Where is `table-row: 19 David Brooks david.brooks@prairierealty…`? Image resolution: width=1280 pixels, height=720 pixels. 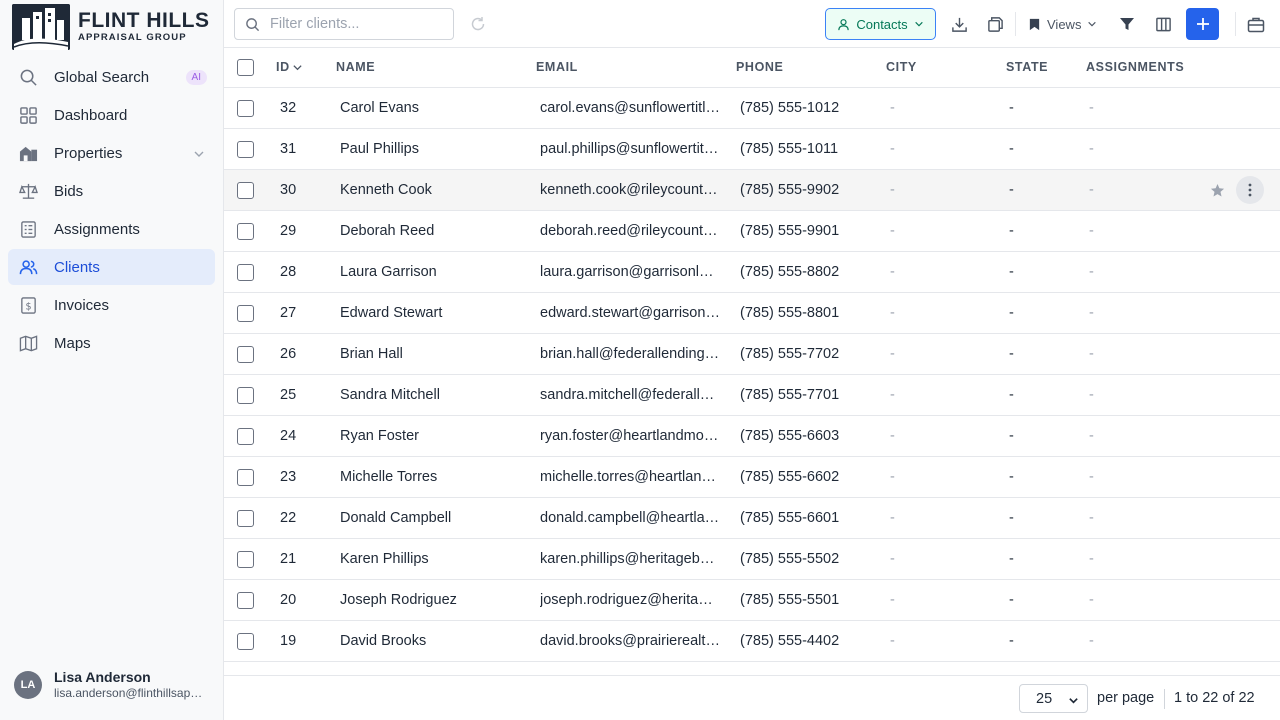
table-row: 19 David Brooks david.brooks@prairierealty… is located at coordinates (752, 641).